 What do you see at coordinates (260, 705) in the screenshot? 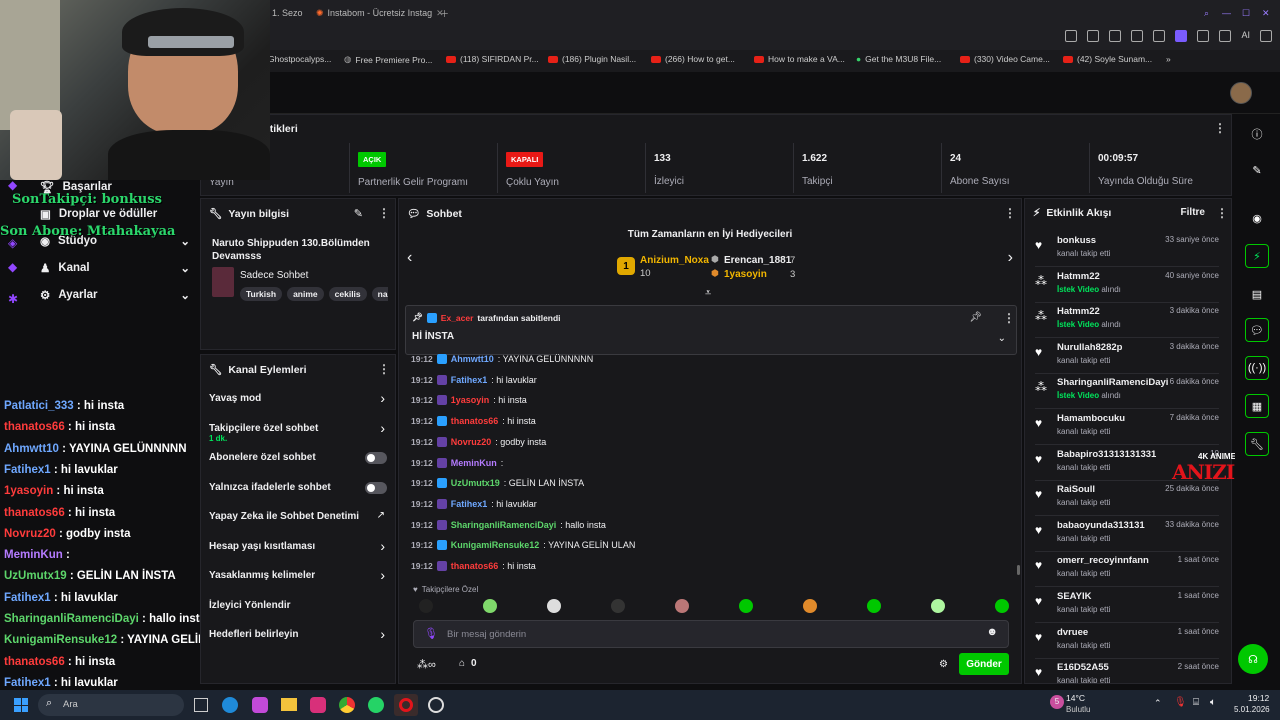
I see `copilot-icon` at bounding box center [260, 705].